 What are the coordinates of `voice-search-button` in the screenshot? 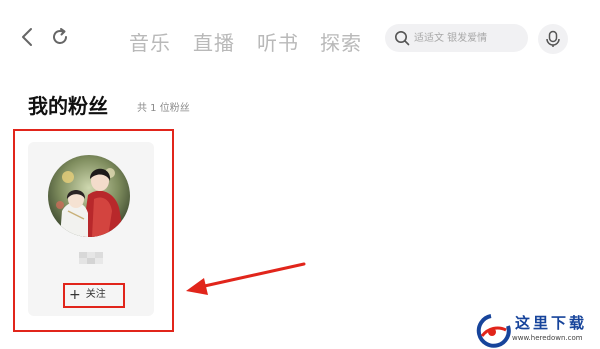 It's located at (553, 39).